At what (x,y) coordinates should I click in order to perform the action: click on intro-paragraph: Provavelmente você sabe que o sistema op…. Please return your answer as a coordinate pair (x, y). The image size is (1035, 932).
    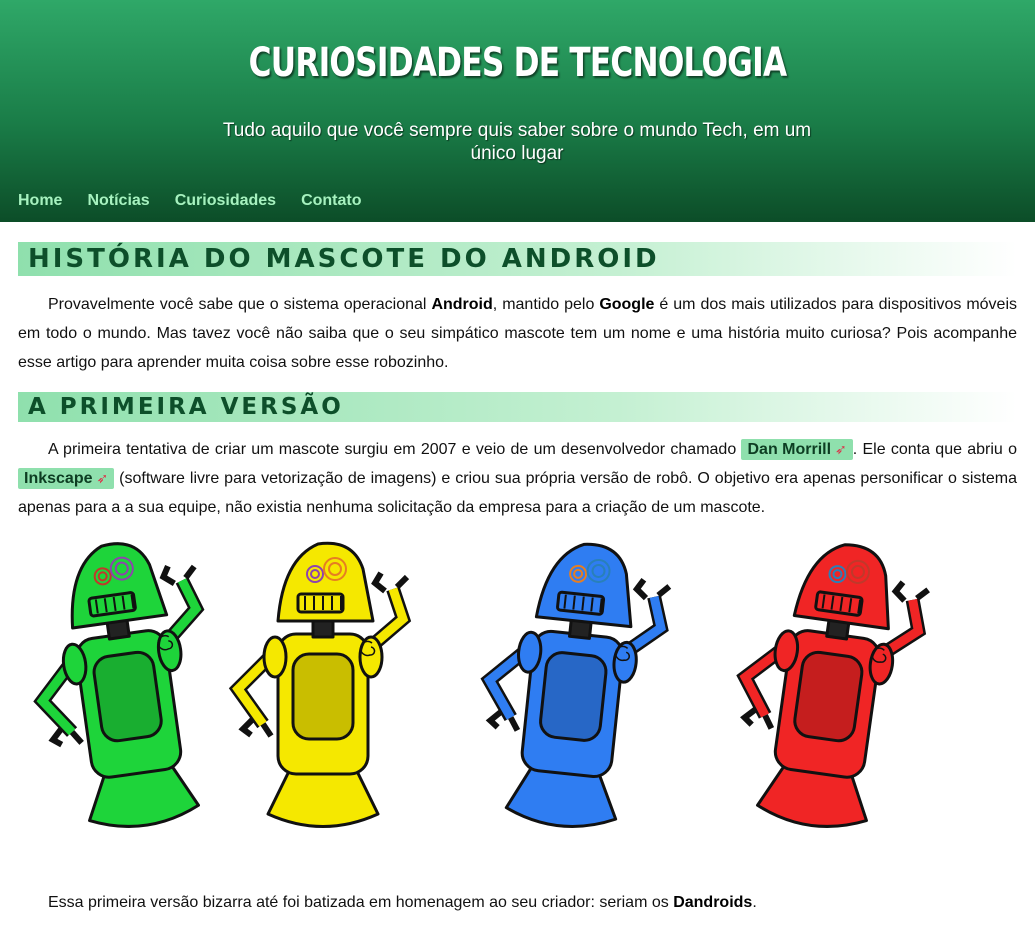
    Looking at the image, I should click on (517, 333).